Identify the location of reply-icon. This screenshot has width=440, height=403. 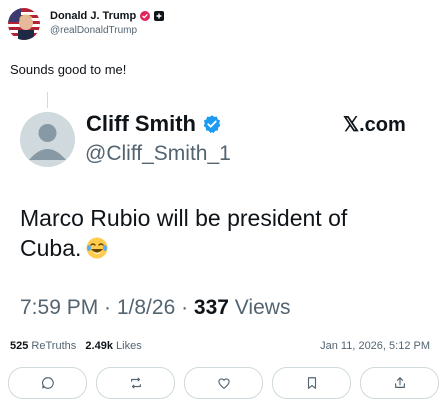
(47, 383).